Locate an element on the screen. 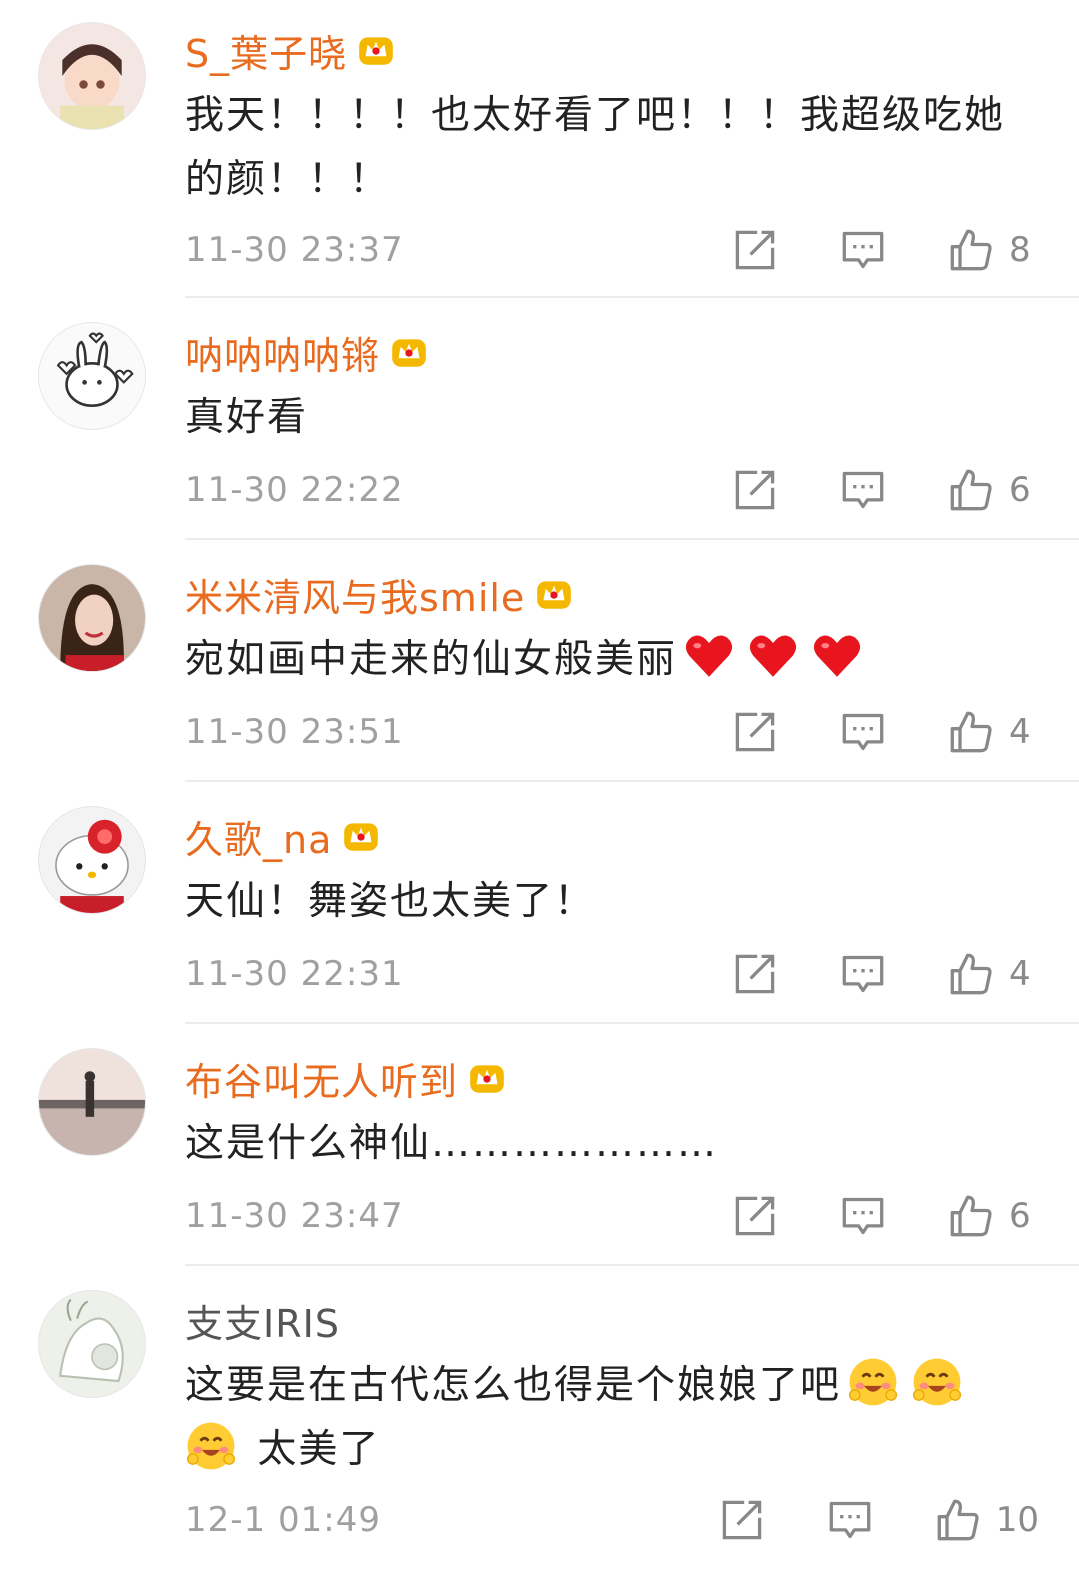  username-row: 呐呐呐呐锵 is located at coordinates (307, 352).